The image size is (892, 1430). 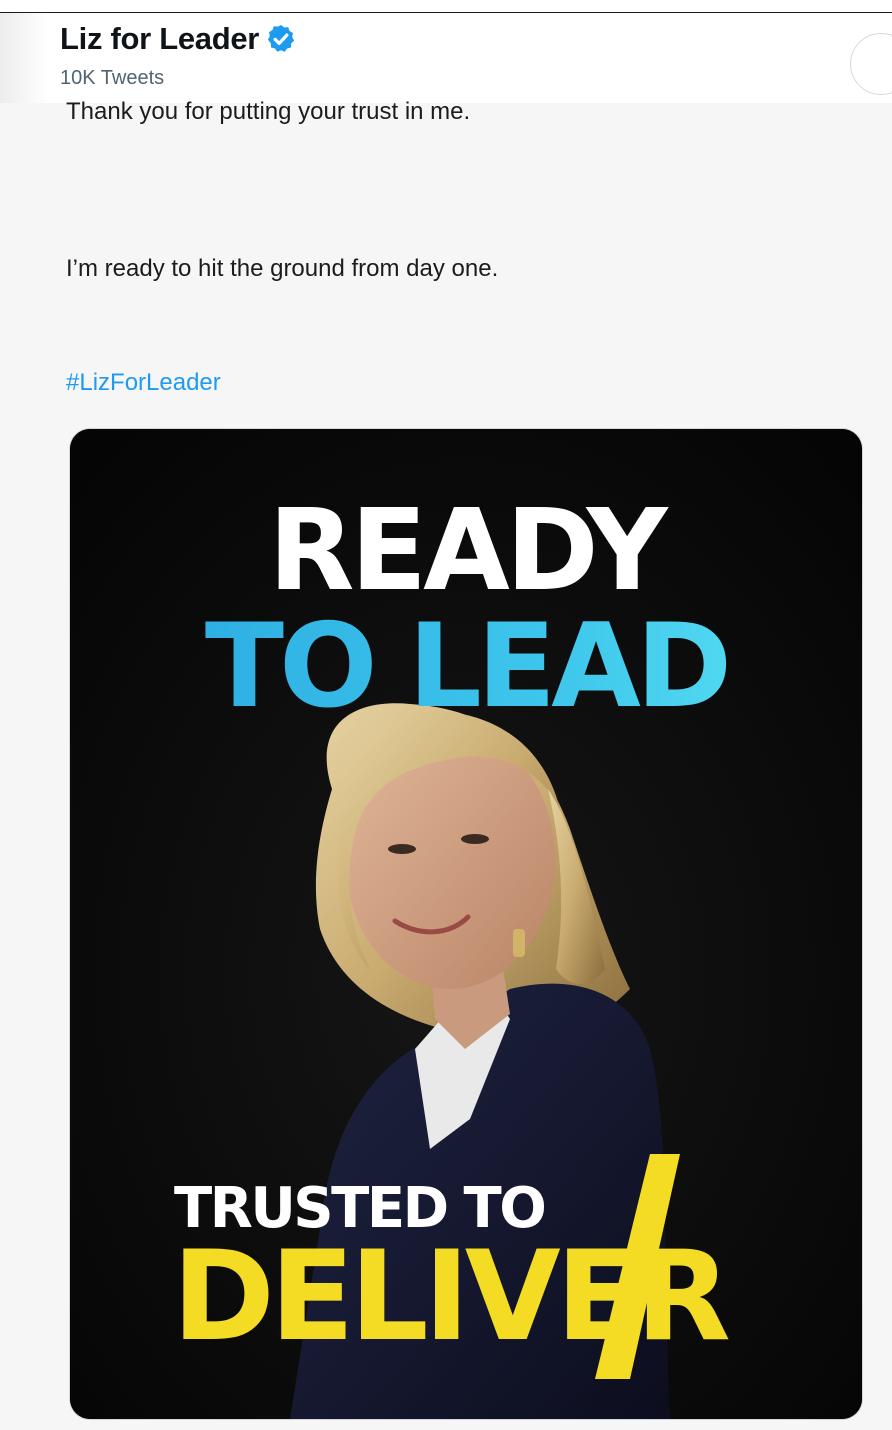 I want to click on profile-action-button, so click(x=871, y=64).